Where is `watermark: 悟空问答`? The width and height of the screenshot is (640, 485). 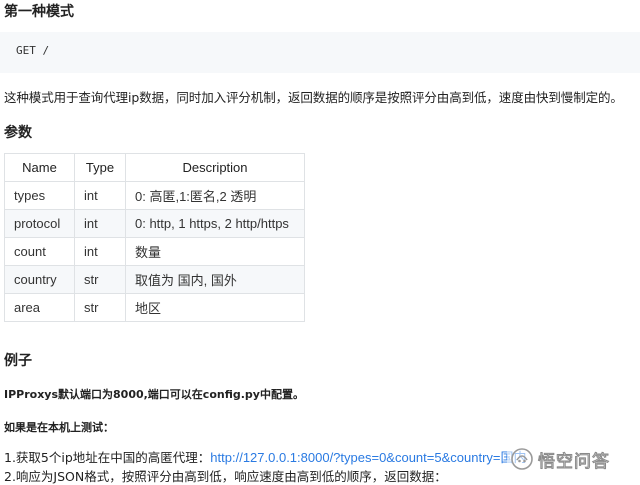 watermark: 悟空问答 is located at coordinates (560, 459).